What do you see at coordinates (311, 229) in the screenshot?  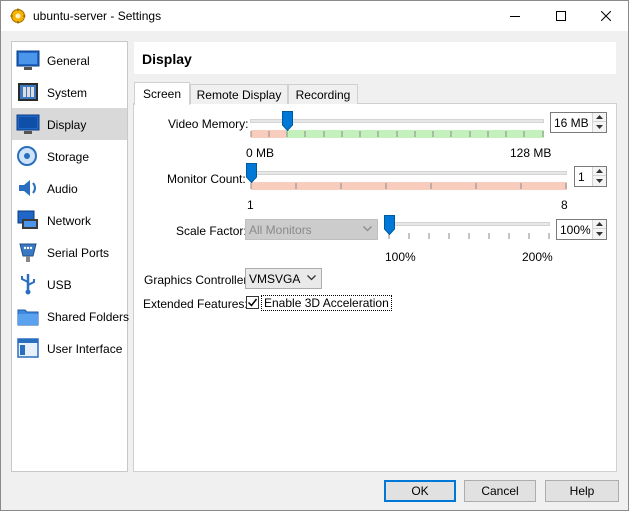 I see `scale-monitor-select: All Monitors` at bounding box center [311, 229].